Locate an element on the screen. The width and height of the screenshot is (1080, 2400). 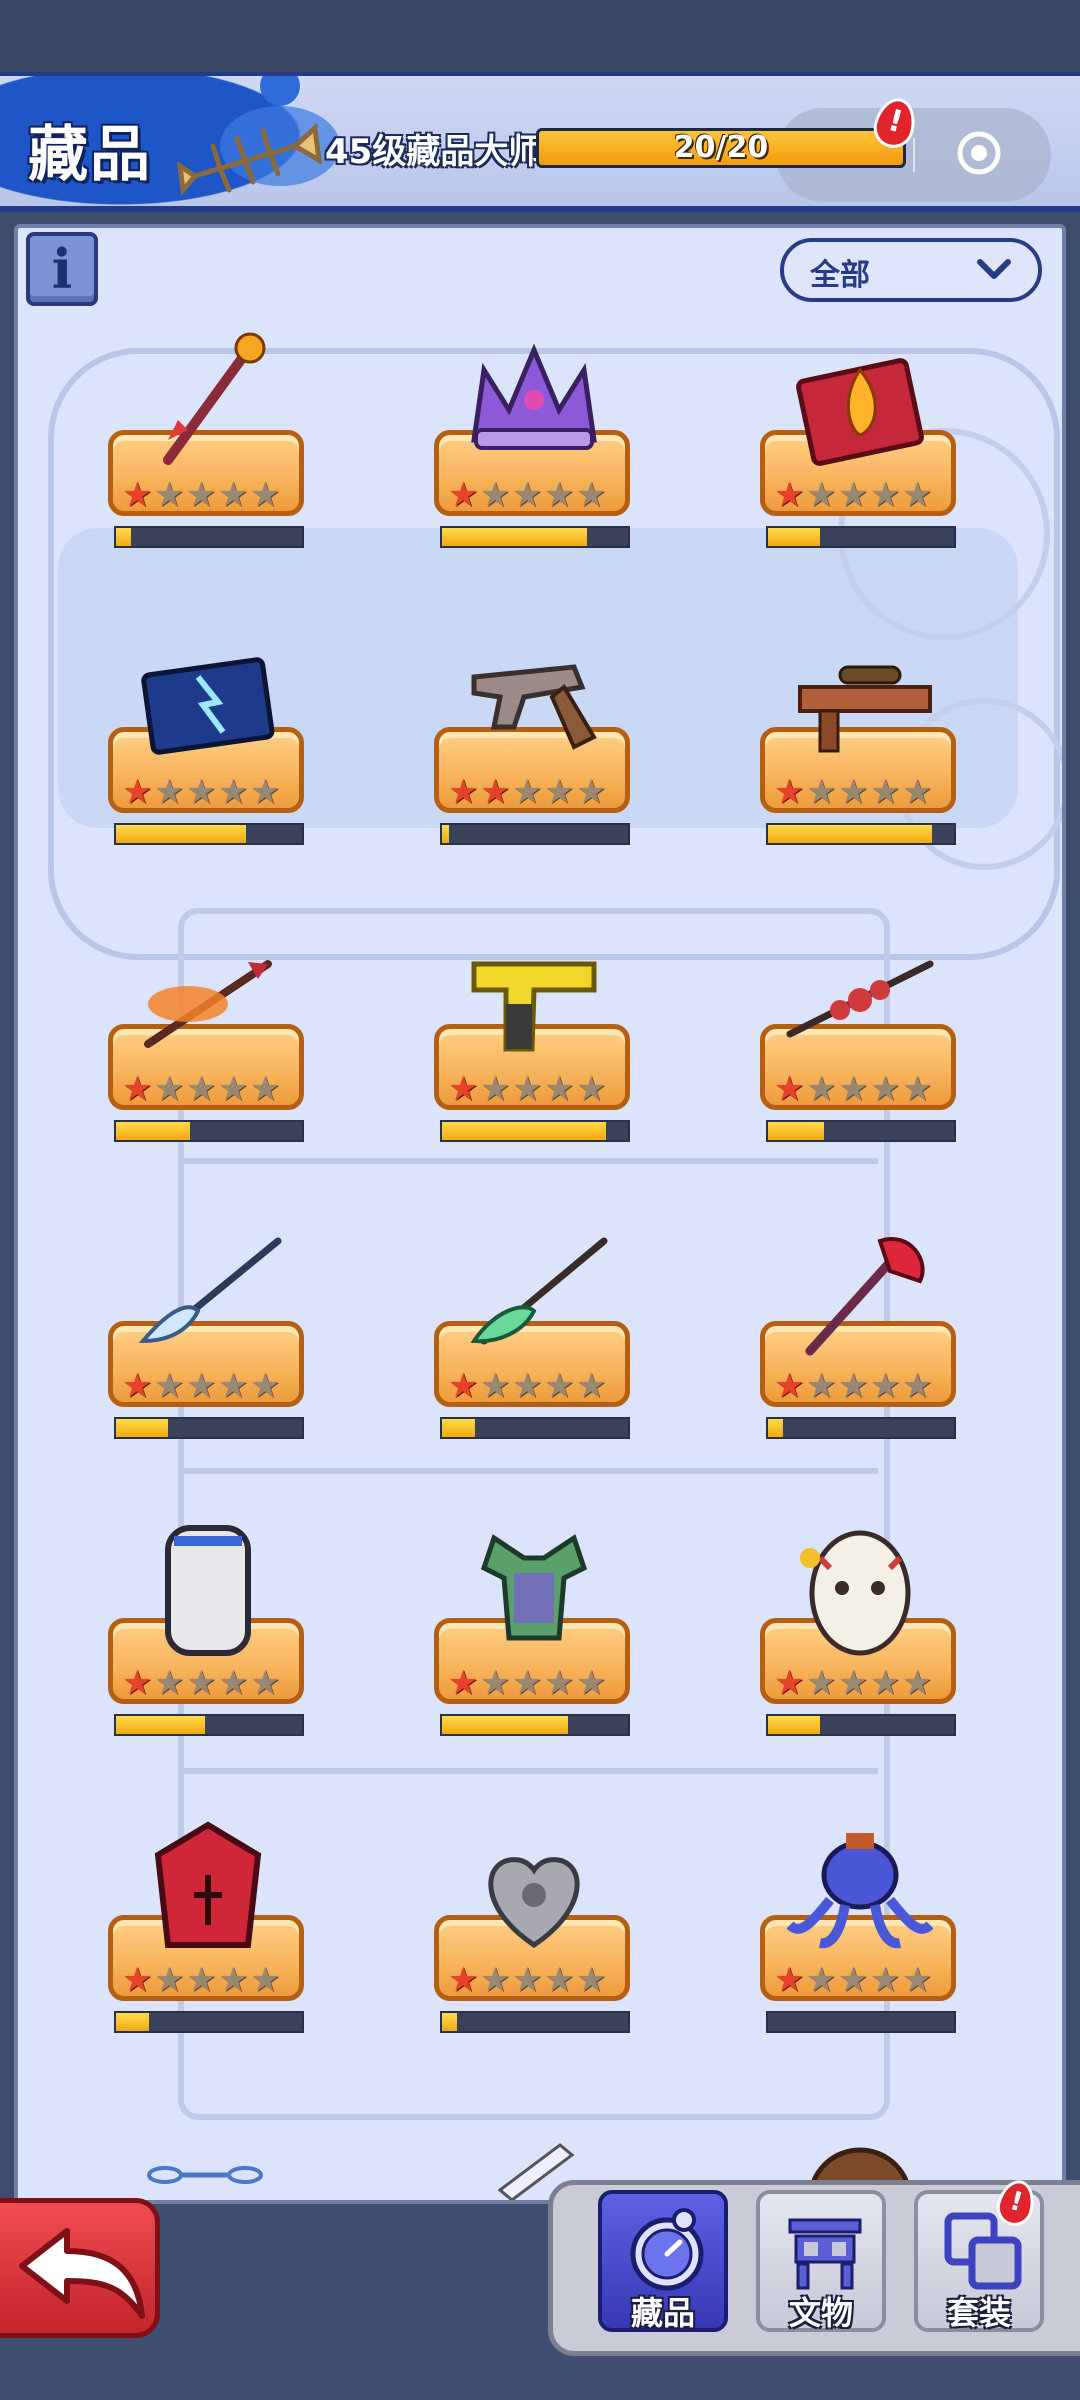
sniper-rifle-icon is located at coordinates (865, 709).